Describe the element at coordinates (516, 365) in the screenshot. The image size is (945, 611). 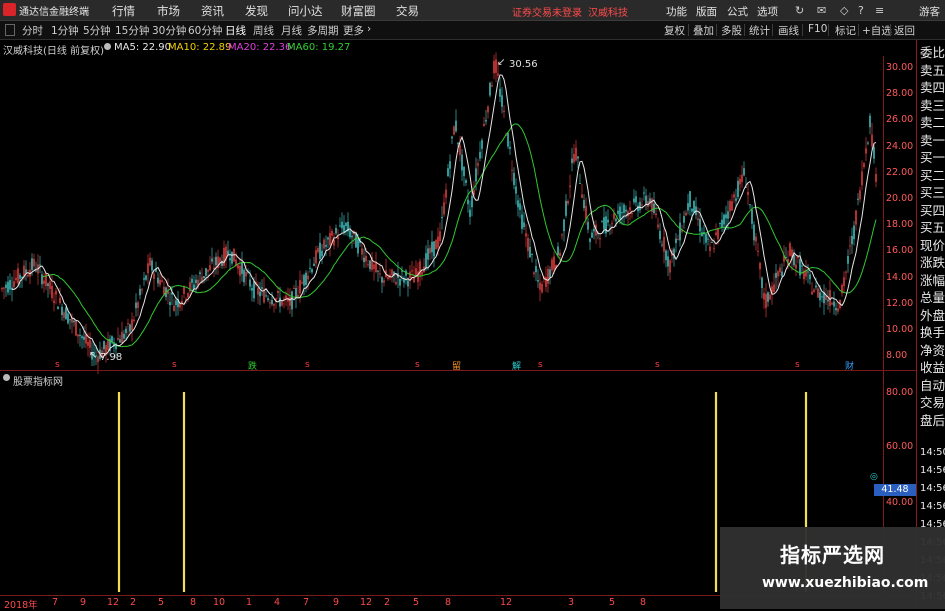
I see `event-tag-jie: 解` at that location.